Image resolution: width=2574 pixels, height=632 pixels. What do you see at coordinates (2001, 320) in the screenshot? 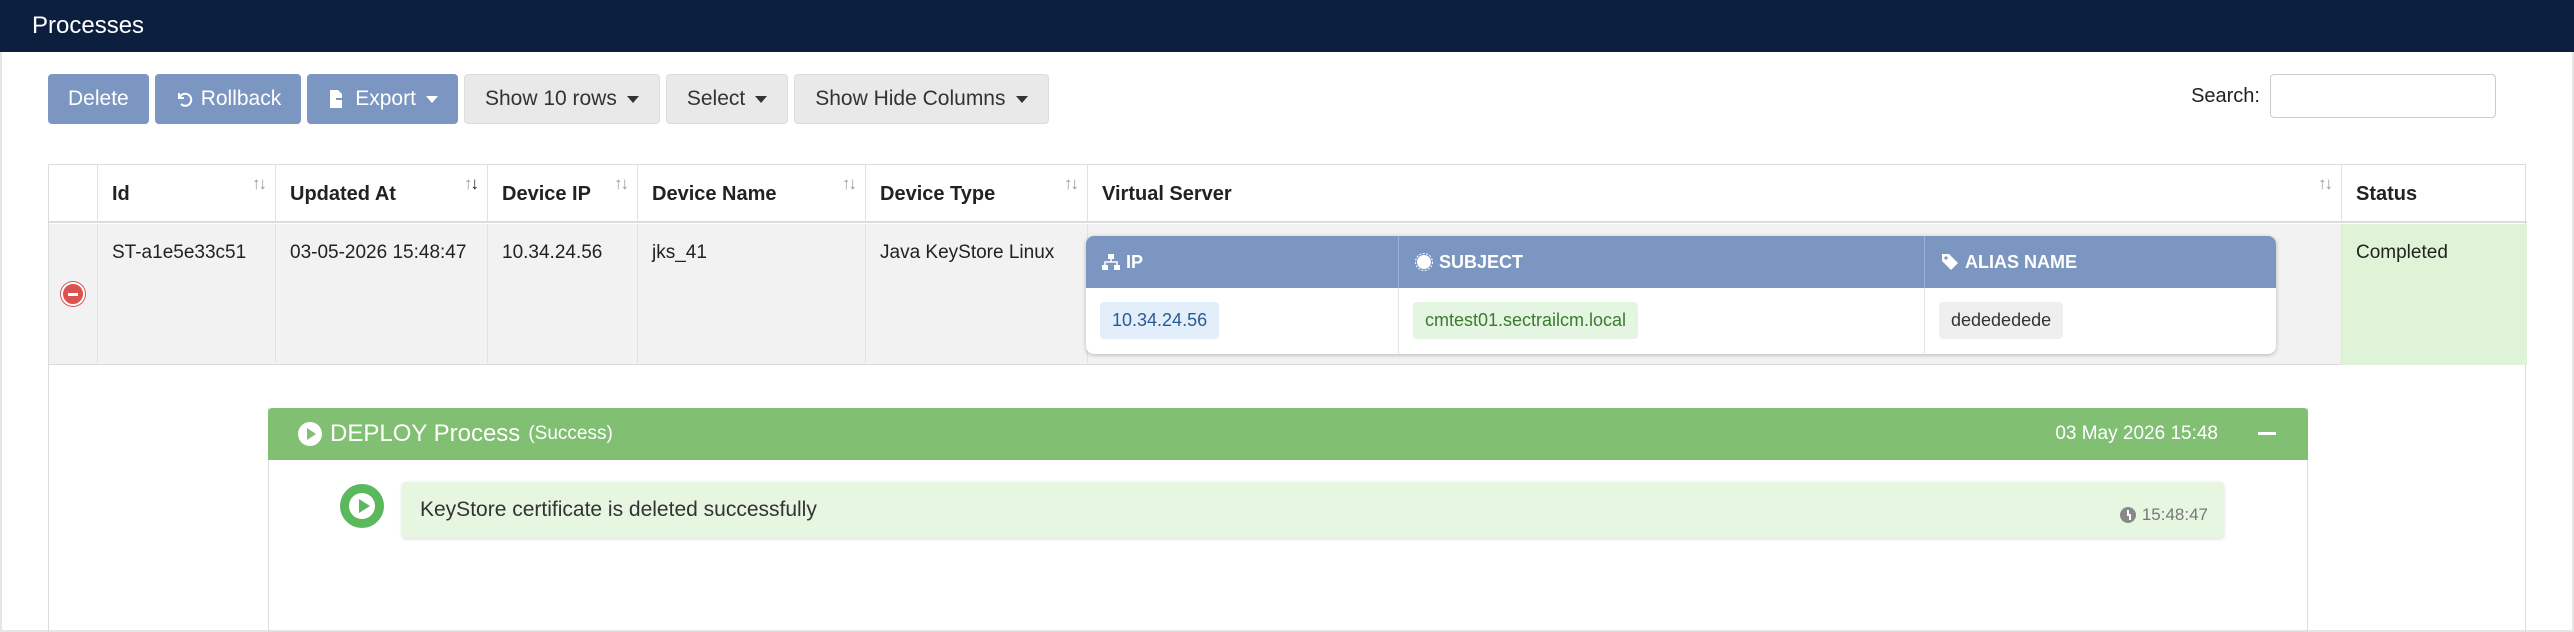
I see `alias-badge: dedededede` at bounding box center [2001, 320].